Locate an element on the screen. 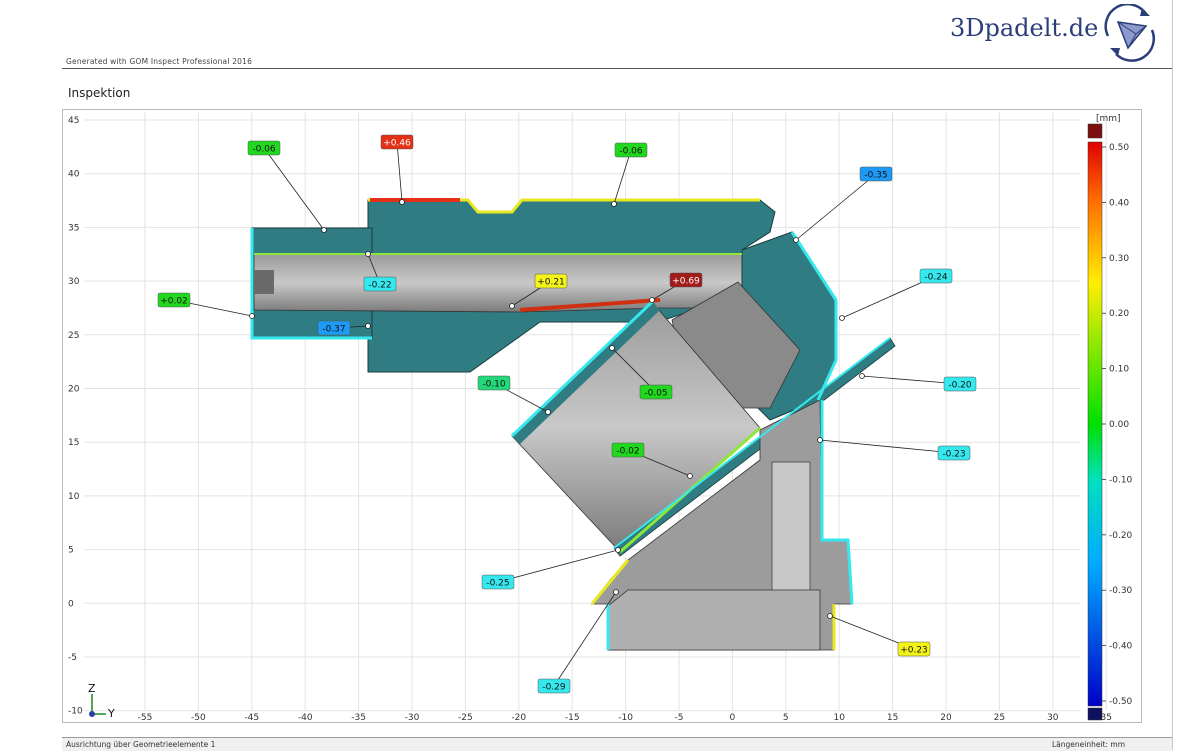 This screenshot has height=751, width=1200. callout-value: +0.46 is located at coordinates (397, 144).